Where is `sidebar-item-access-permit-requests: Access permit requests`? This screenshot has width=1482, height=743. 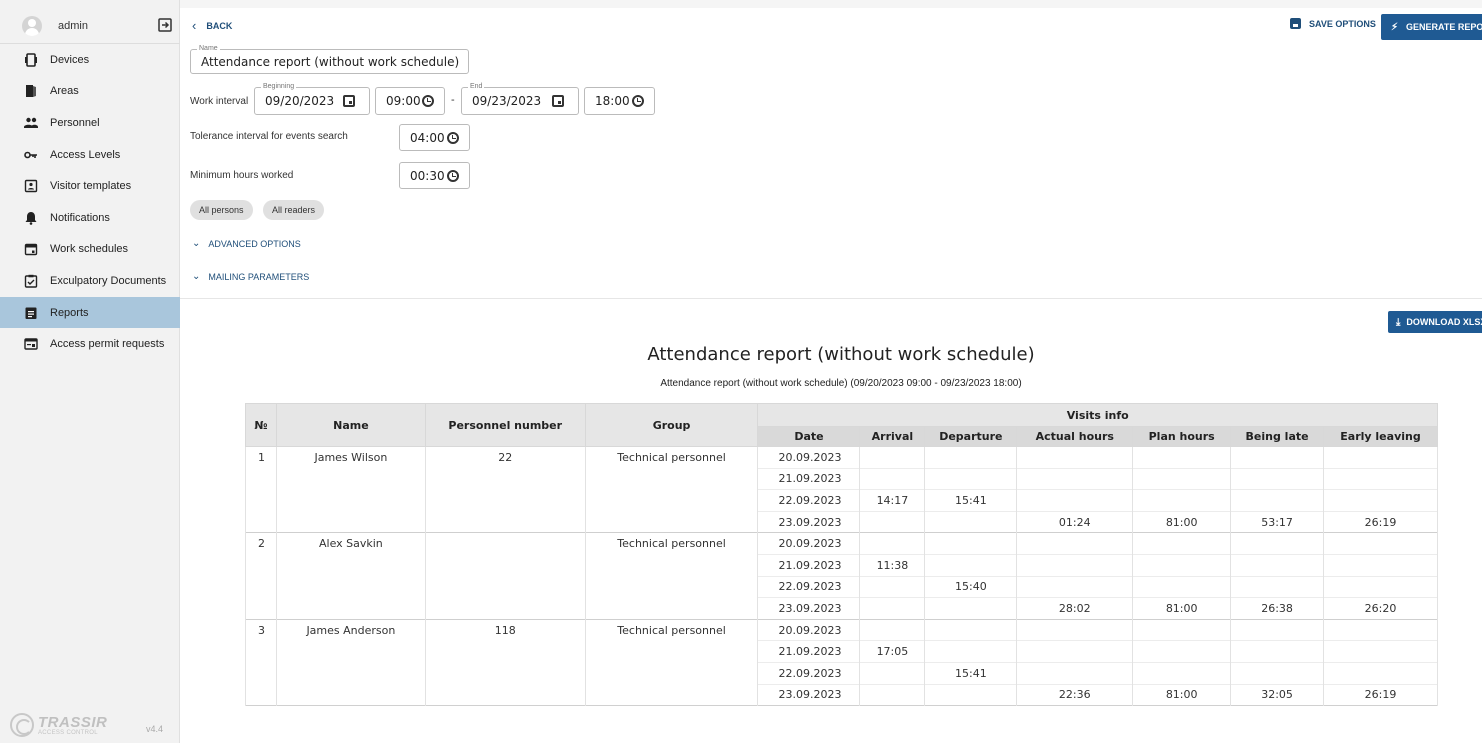
sidebar-item-access-permit-requests: Access permit requests is located at coordinates (90, 344).